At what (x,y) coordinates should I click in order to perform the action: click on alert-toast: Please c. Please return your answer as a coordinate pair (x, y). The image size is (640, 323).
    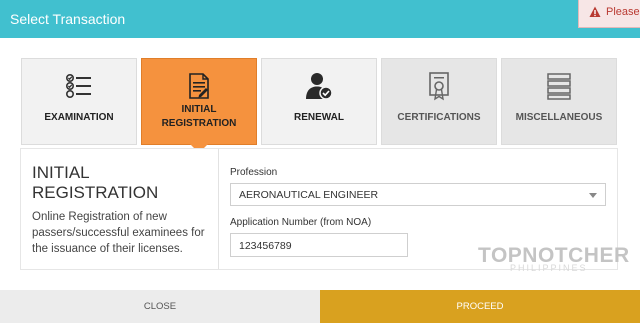
    Looking at the image, I should click on (609, 14).